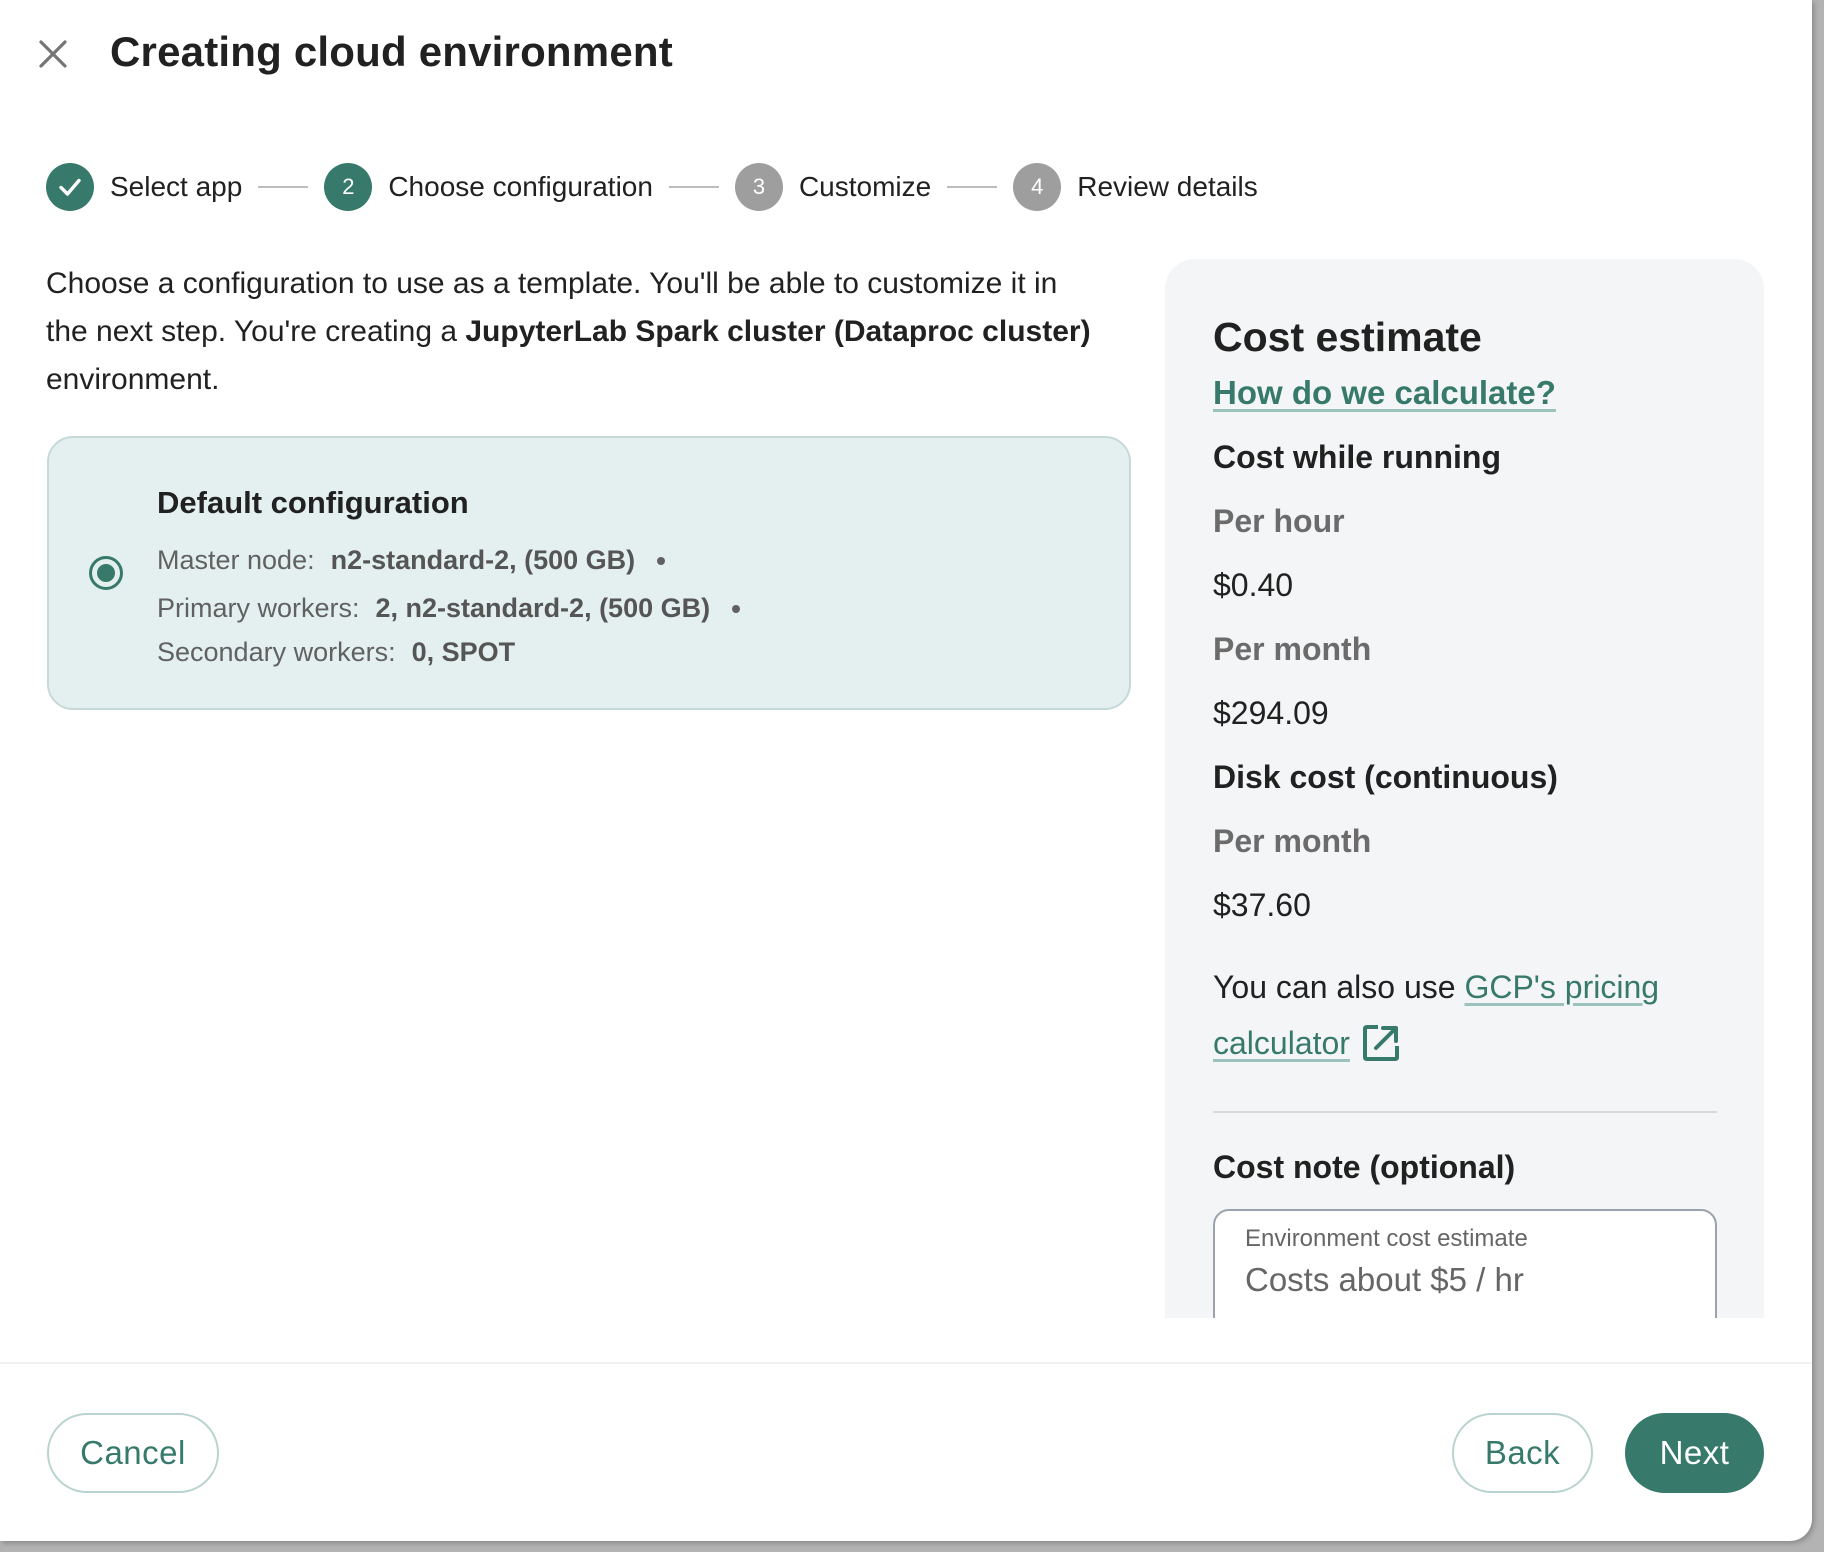  I want to click on step-choose-configuration: 2 Choose configuration, so click(488, 187).